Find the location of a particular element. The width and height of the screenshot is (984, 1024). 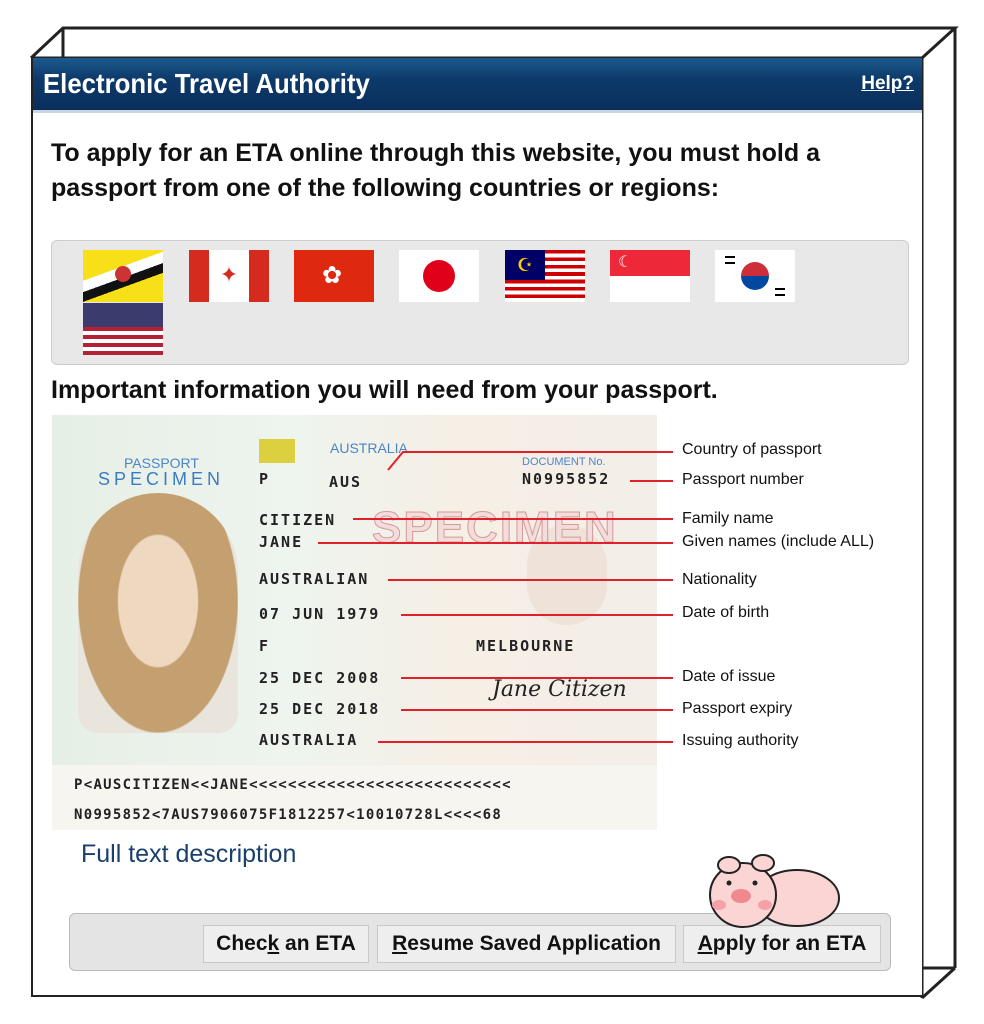

header-bar: Electronic Travel Authority Help? is located at coordinates (477, 85).